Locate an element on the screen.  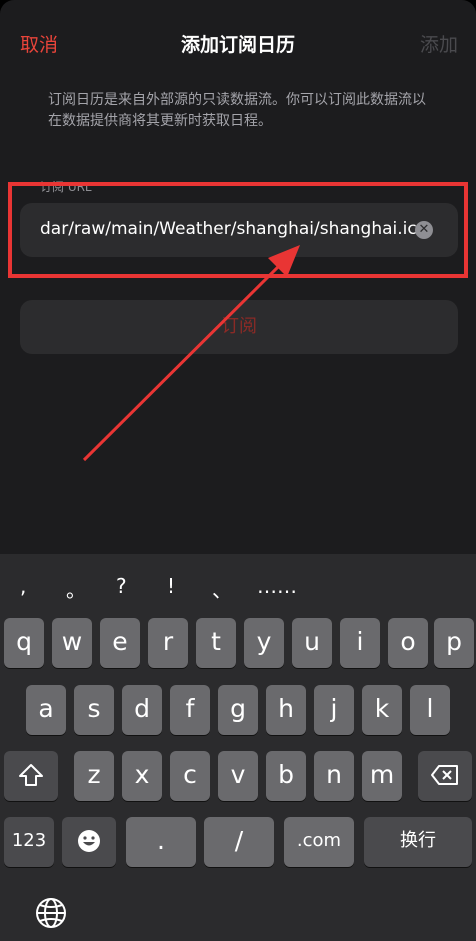
page-title: 添加订阅日历 is located at coordinates (237, 45).